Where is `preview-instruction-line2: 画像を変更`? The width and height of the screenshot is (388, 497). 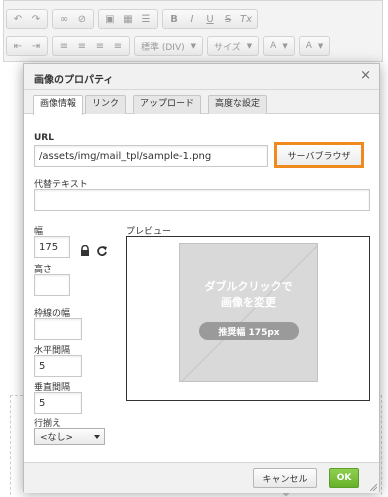 preview-instruction-line2: 画像を変更 is located at coordinates (248, 302).